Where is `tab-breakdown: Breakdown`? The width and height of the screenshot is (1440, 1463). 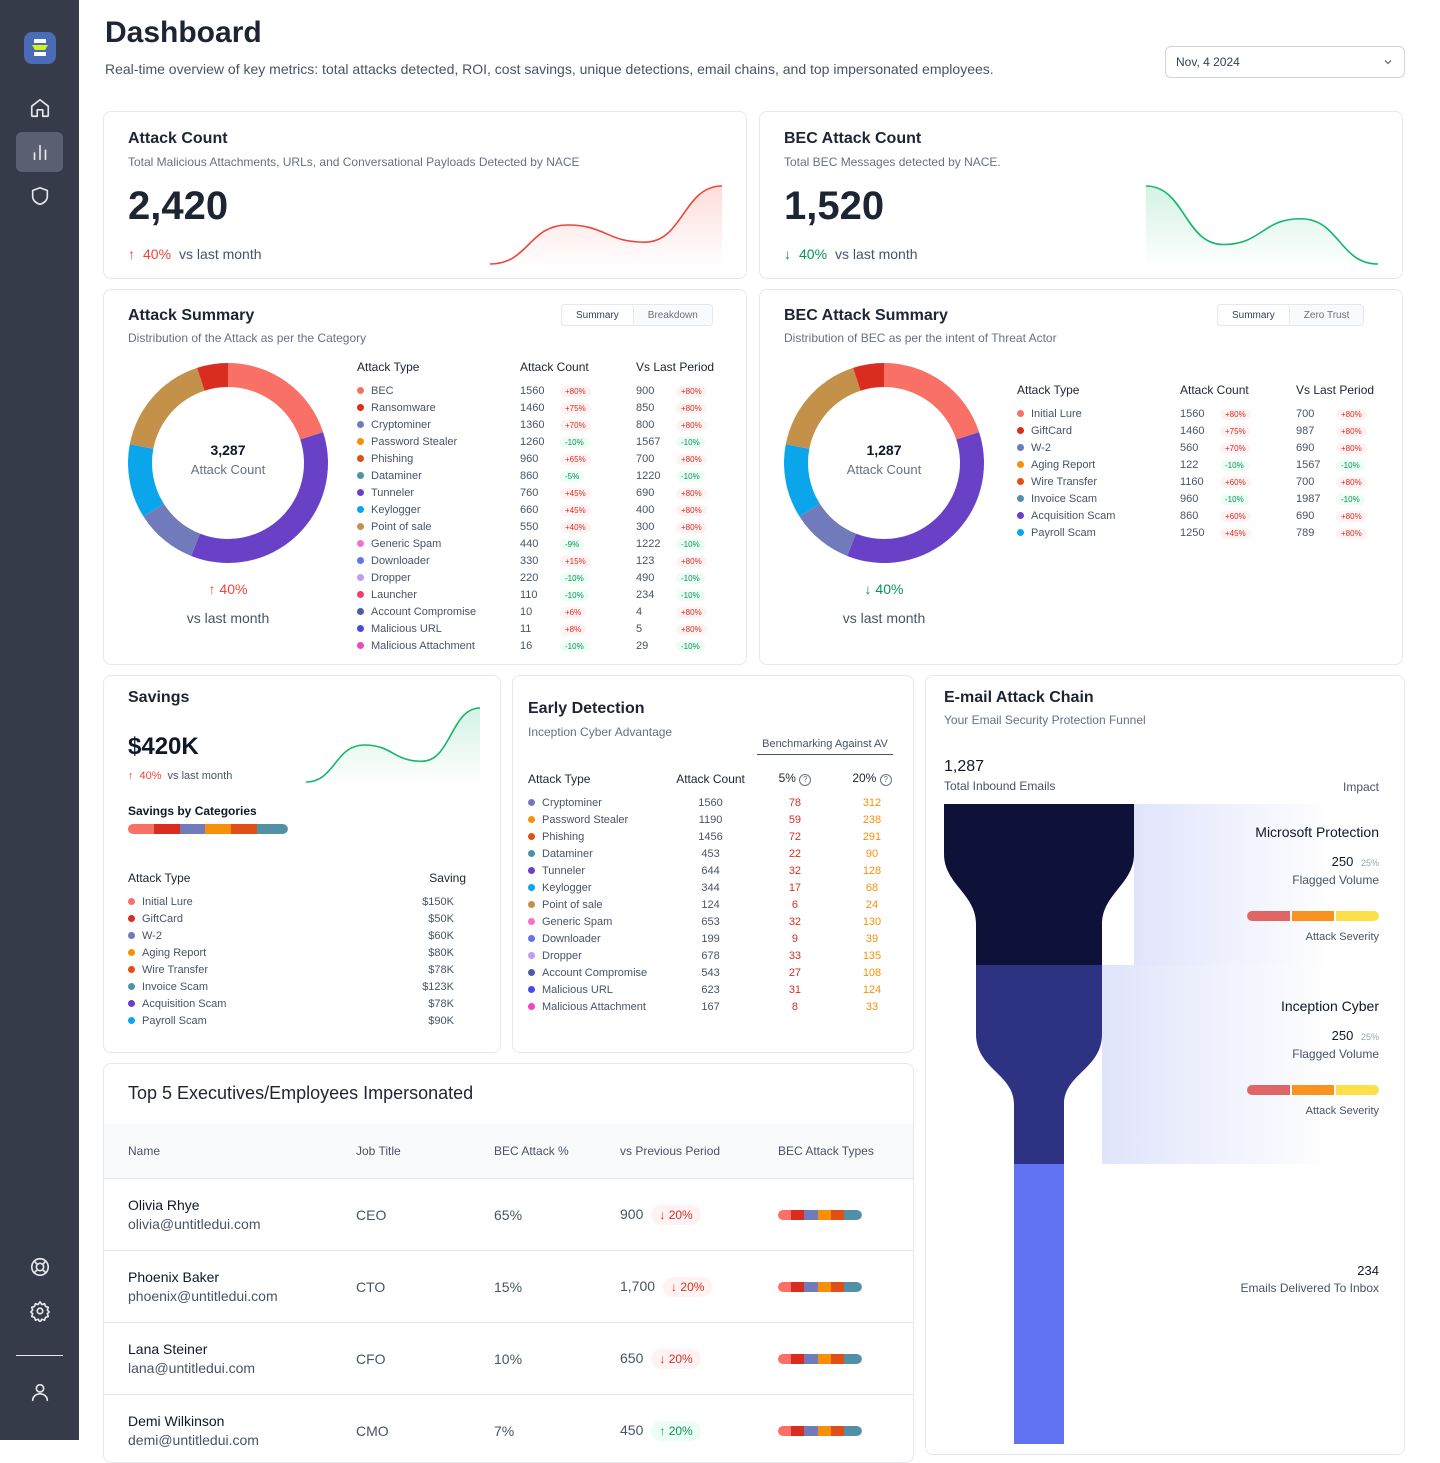 tab-breakdown: Breakdown is located at coordinates (673, 315).